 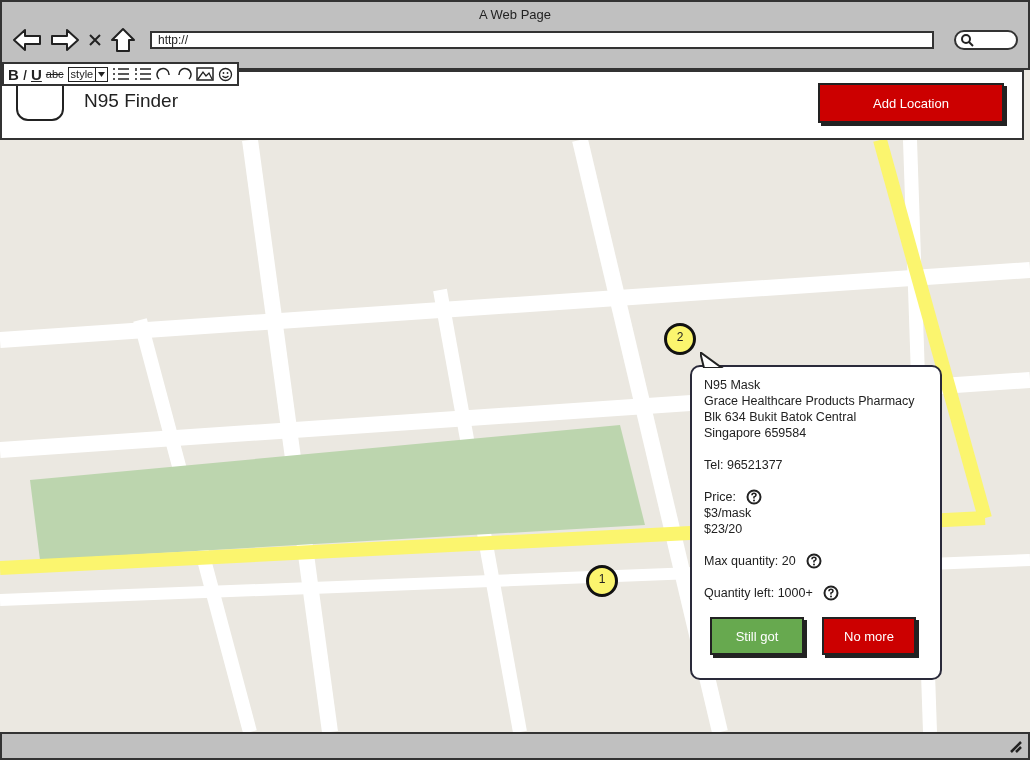 What do you see at coordinates (13, 74) in the screenshot?
I see `format-button: B` at bounding box center [13, 74].